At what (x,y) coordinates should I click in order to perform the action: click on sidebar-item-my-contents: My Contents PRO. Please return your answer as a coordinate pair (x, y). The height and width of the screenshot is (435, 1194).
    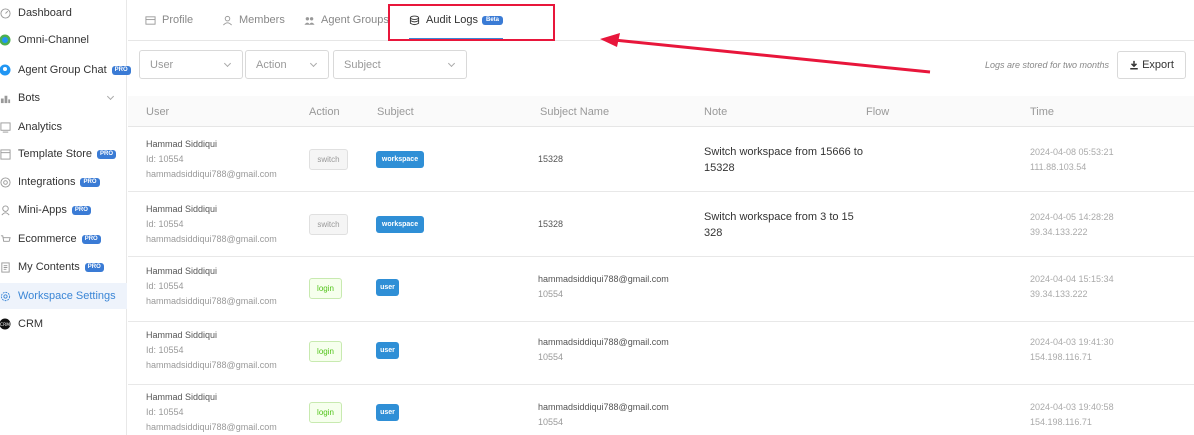
    Looking at the image, I should click on (63, 267).